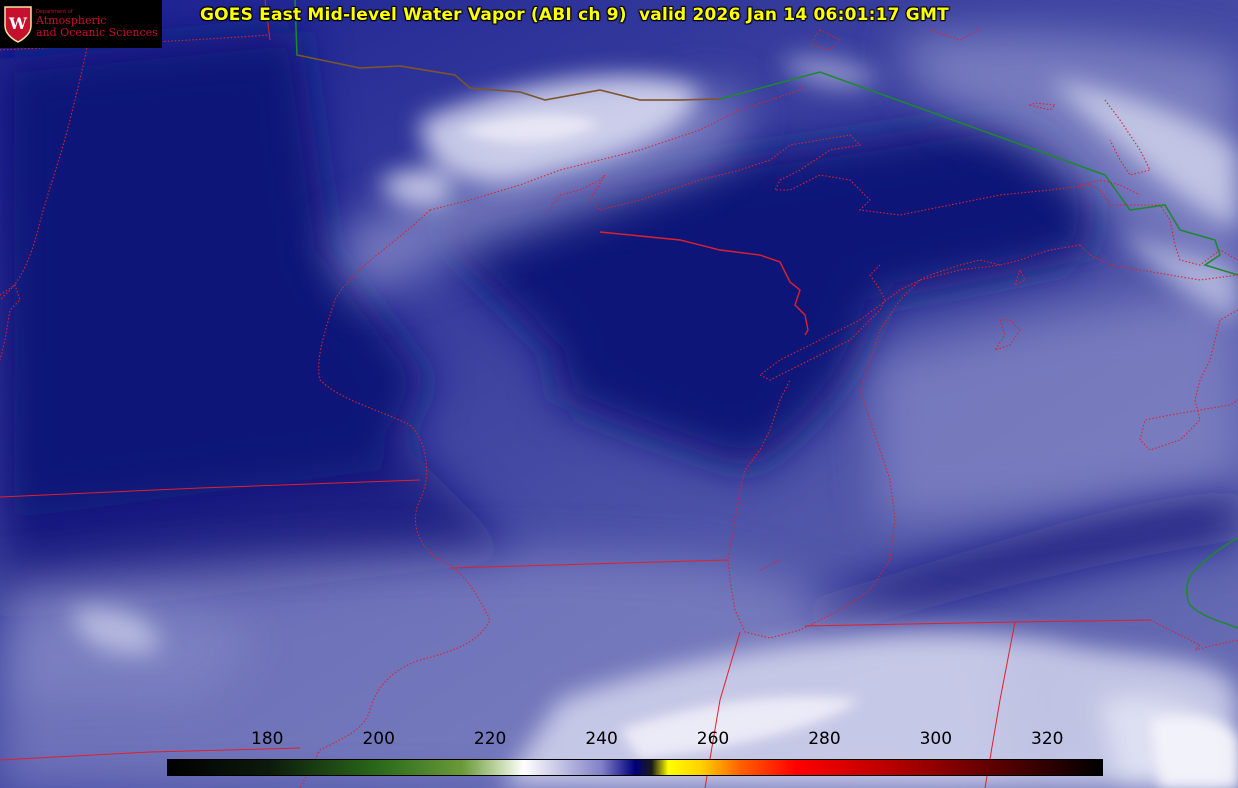 The image size is (1238, 788). I want to click on svg-text: W, so click(18, 23).